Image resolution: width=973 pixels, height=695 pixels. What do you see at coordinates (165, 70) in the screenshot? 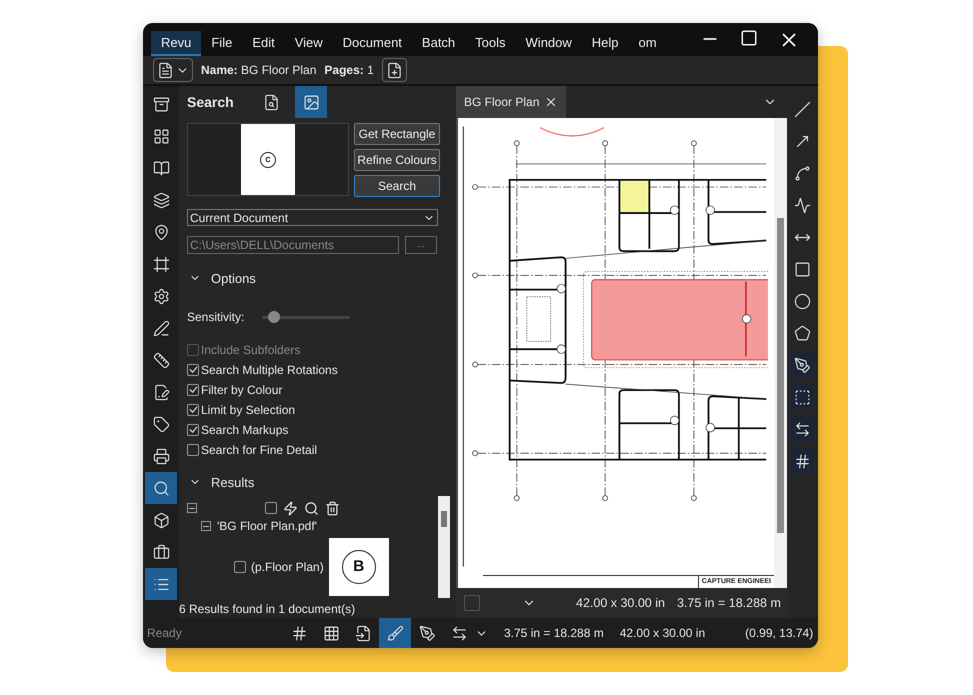
I see `document-icon` at bounding box center [165, 70].